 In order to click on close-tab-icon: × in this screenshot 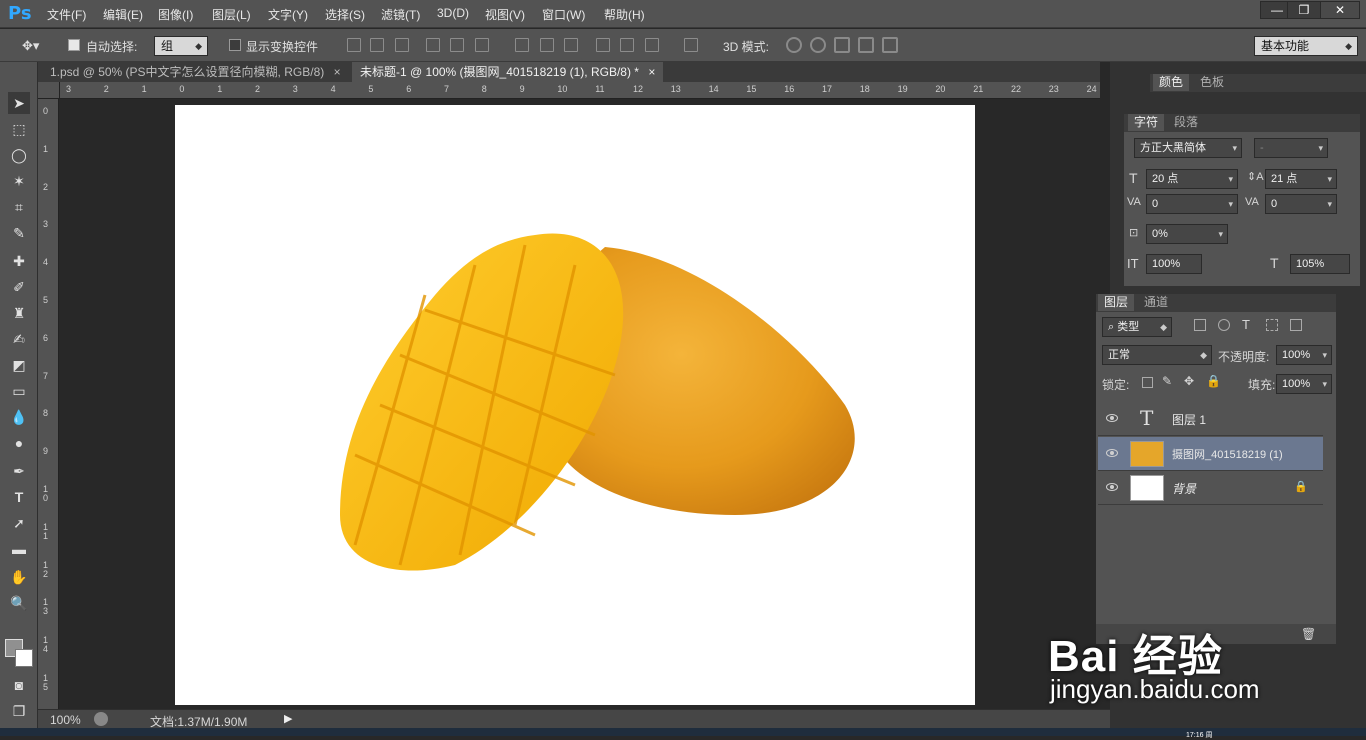, I will do `click(651, 72)`.